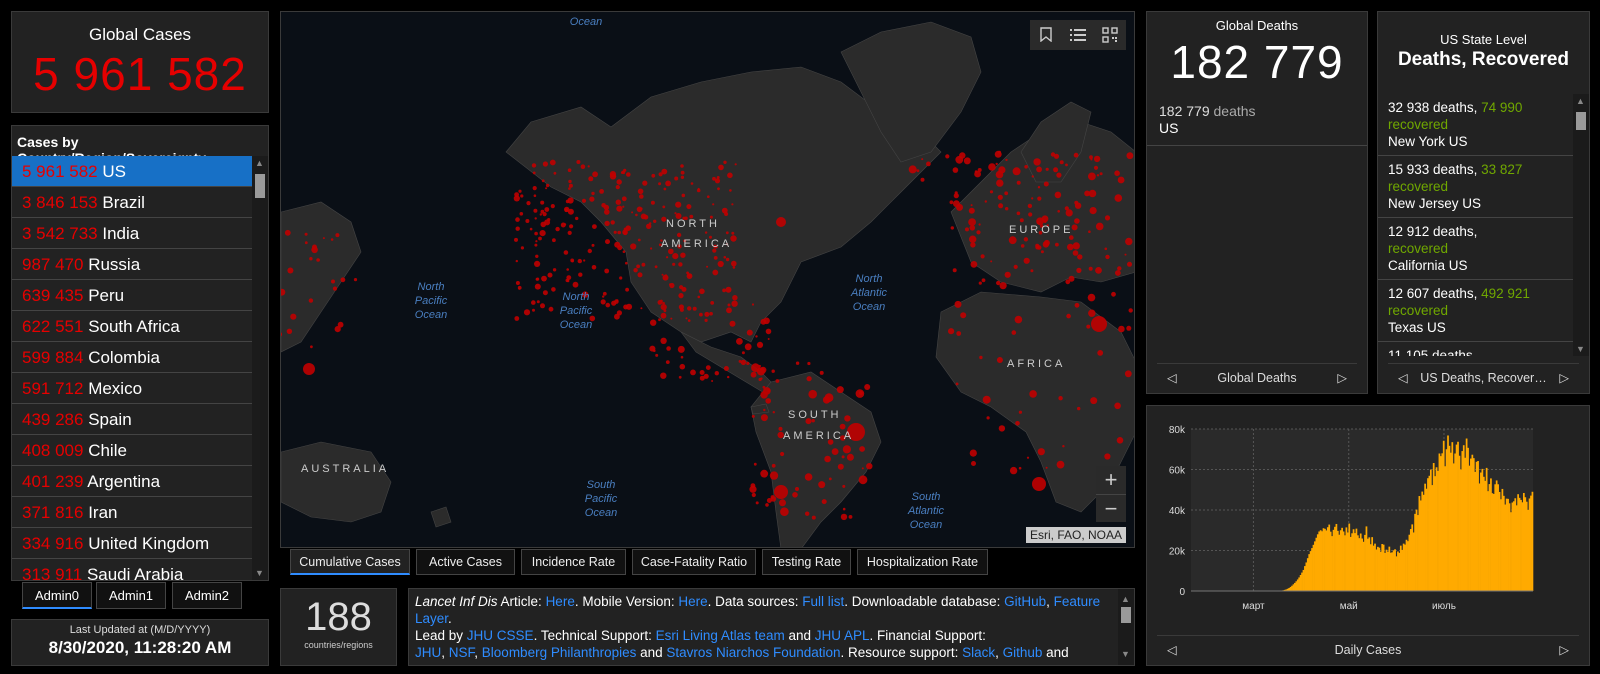  What do you see at coordinates (132, 569) in the screenshot?
I see `country-row: 313 911 Saudi Arabia` at bounding box center [132, 569].